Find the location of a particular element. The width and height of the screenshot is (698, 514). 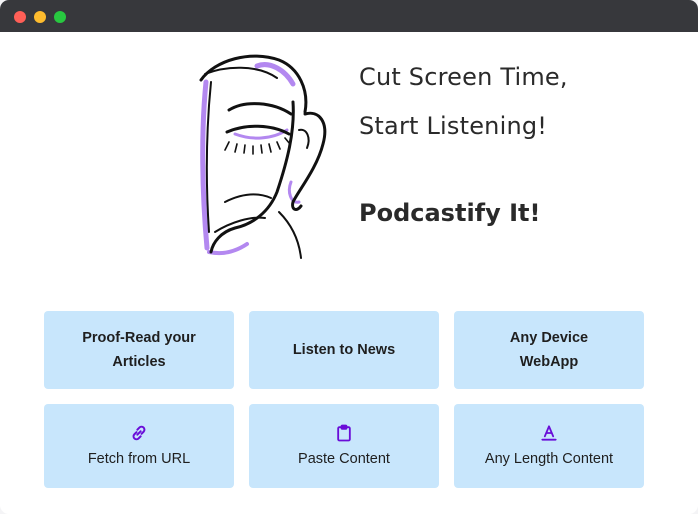

feature-title-line-1: Proof-Read your is located at coordinates (139, 338).